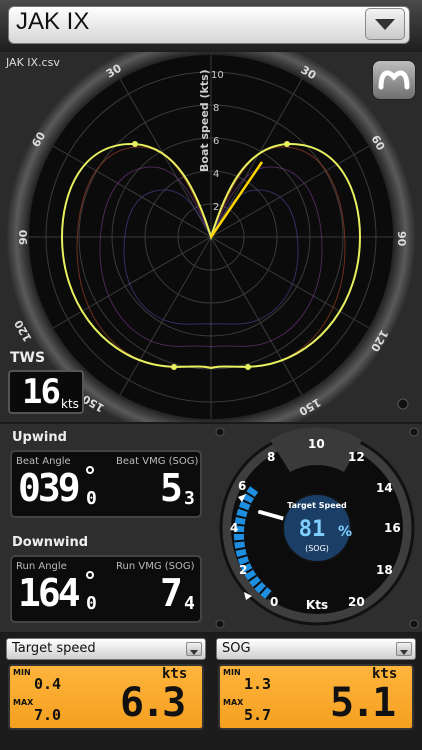  I want to click on right-metric-label: SOG, so click(236, 648).